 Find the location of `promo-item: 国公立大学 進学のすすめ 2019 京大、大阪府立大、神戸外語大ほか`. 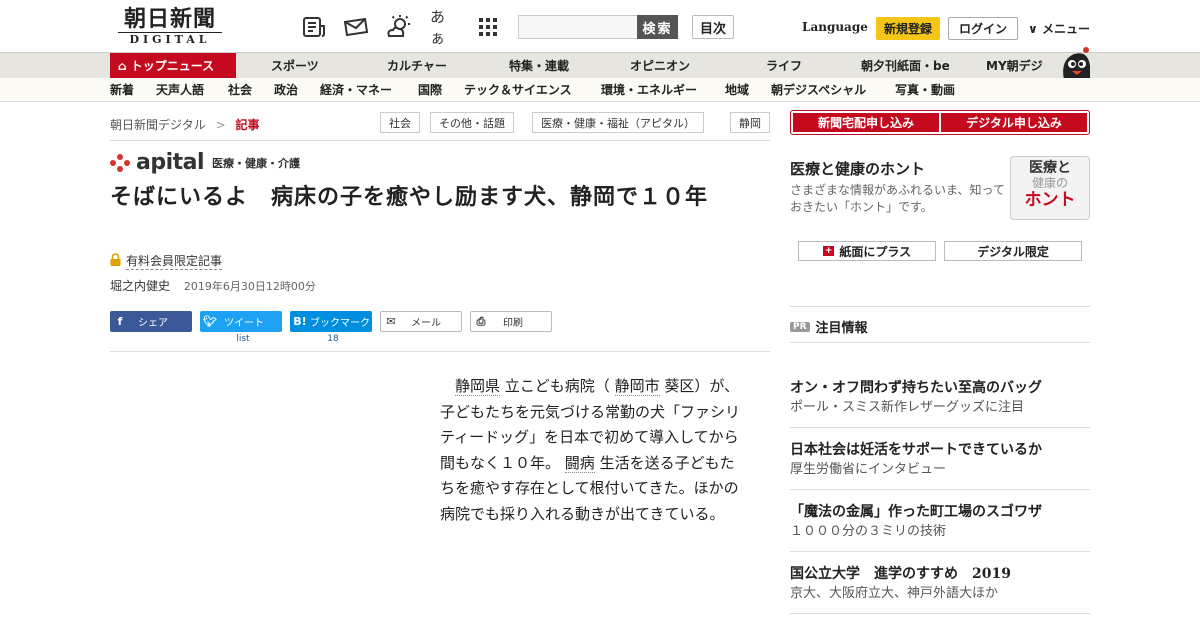

promo-item: 国公立大学 進学のすすめ 2019 京大、大阪府立大、神戸外語大ほか is located at coordinates (940, 584).